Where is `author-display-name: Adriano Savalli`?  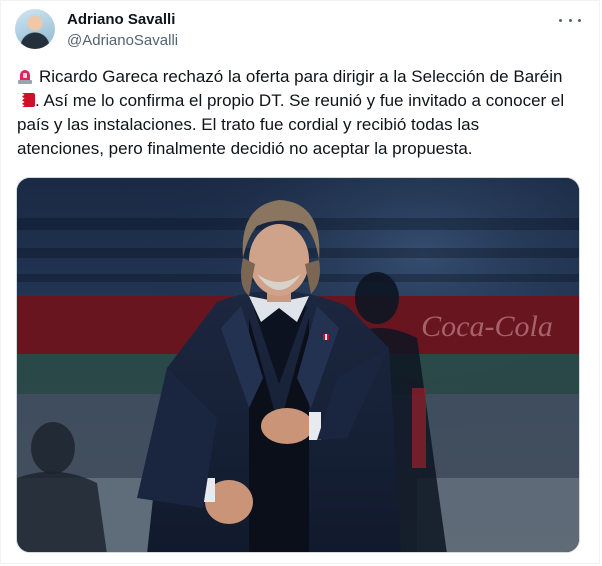 author-display-name: Adriano Savalli is located at coordinates (122, 20).